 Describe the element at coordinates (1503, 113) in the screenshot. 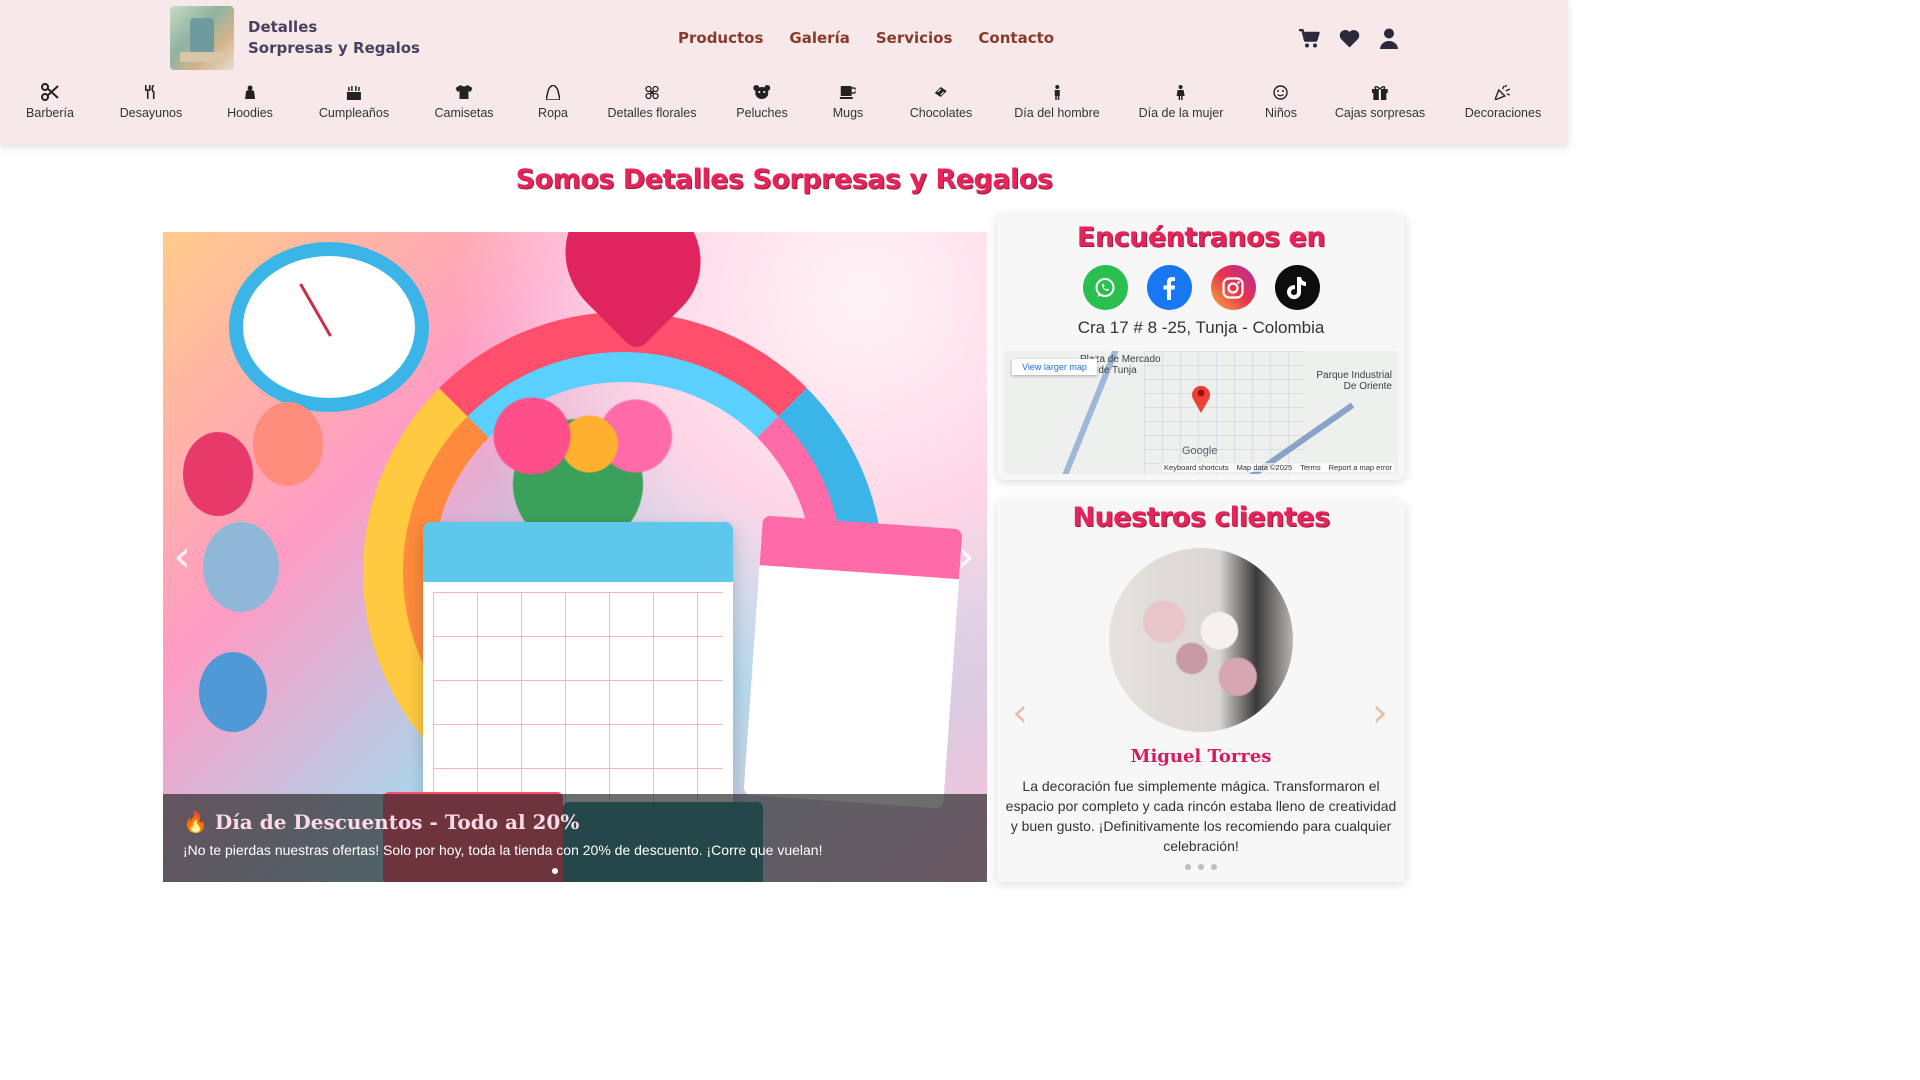

I see `category-label: Decoraciones` at that location.